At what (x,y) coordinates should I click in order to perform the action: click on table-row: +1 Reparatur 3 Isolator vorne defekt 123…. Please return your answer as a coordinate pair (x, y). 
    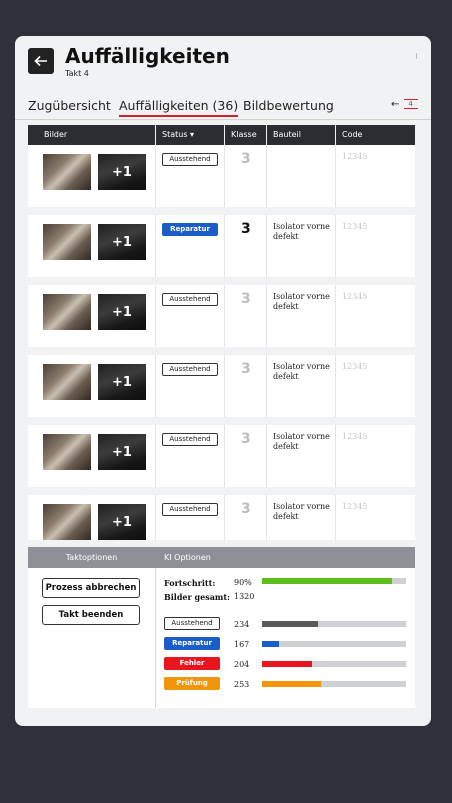
    Looking at the image, I should click on (221, 246).